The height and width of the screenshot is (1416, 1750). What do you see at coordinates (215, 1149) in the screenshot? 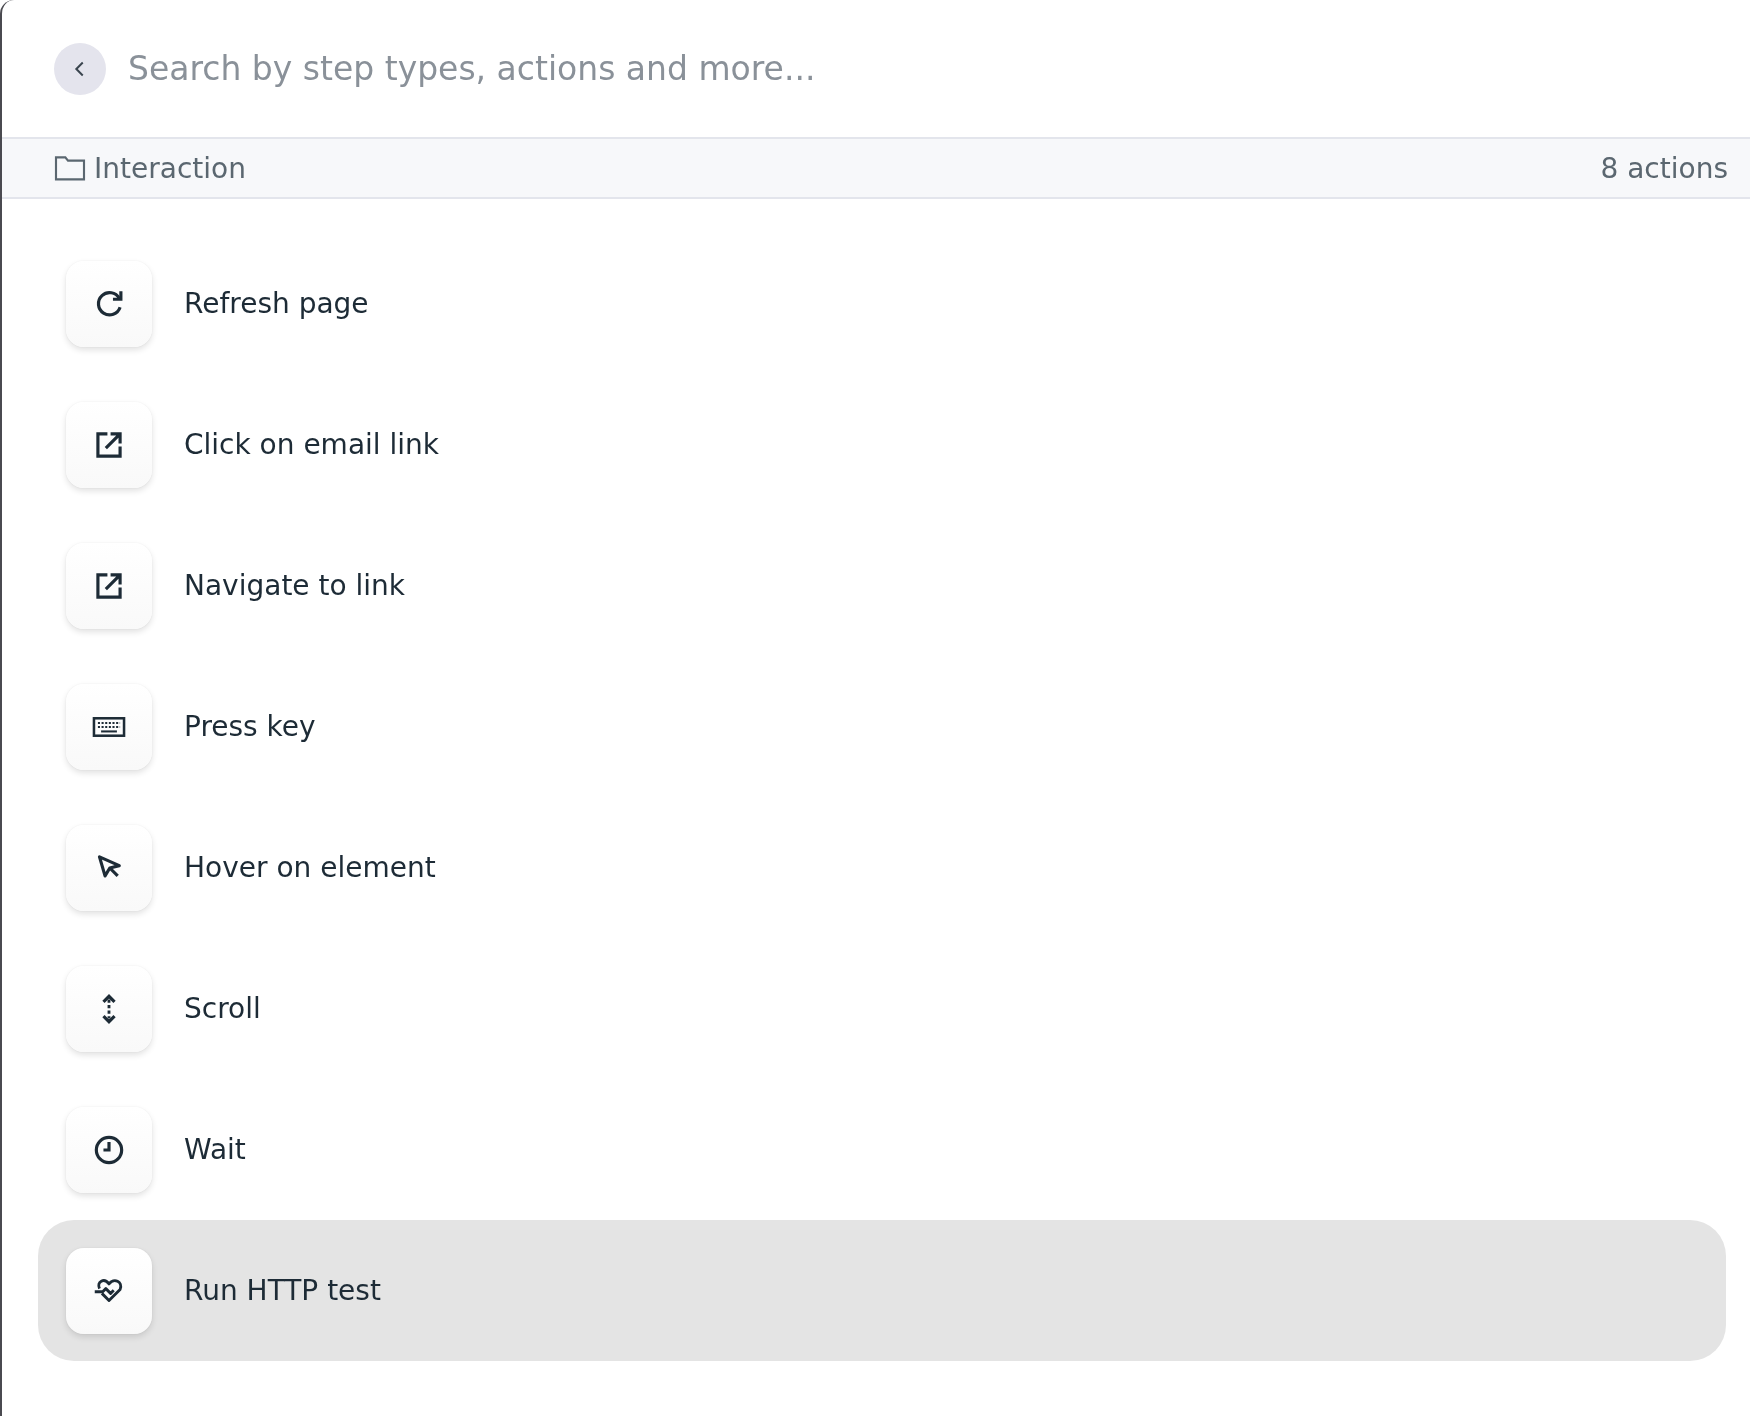
I see `action-label: Wait` at bounding box center [215, 1149].